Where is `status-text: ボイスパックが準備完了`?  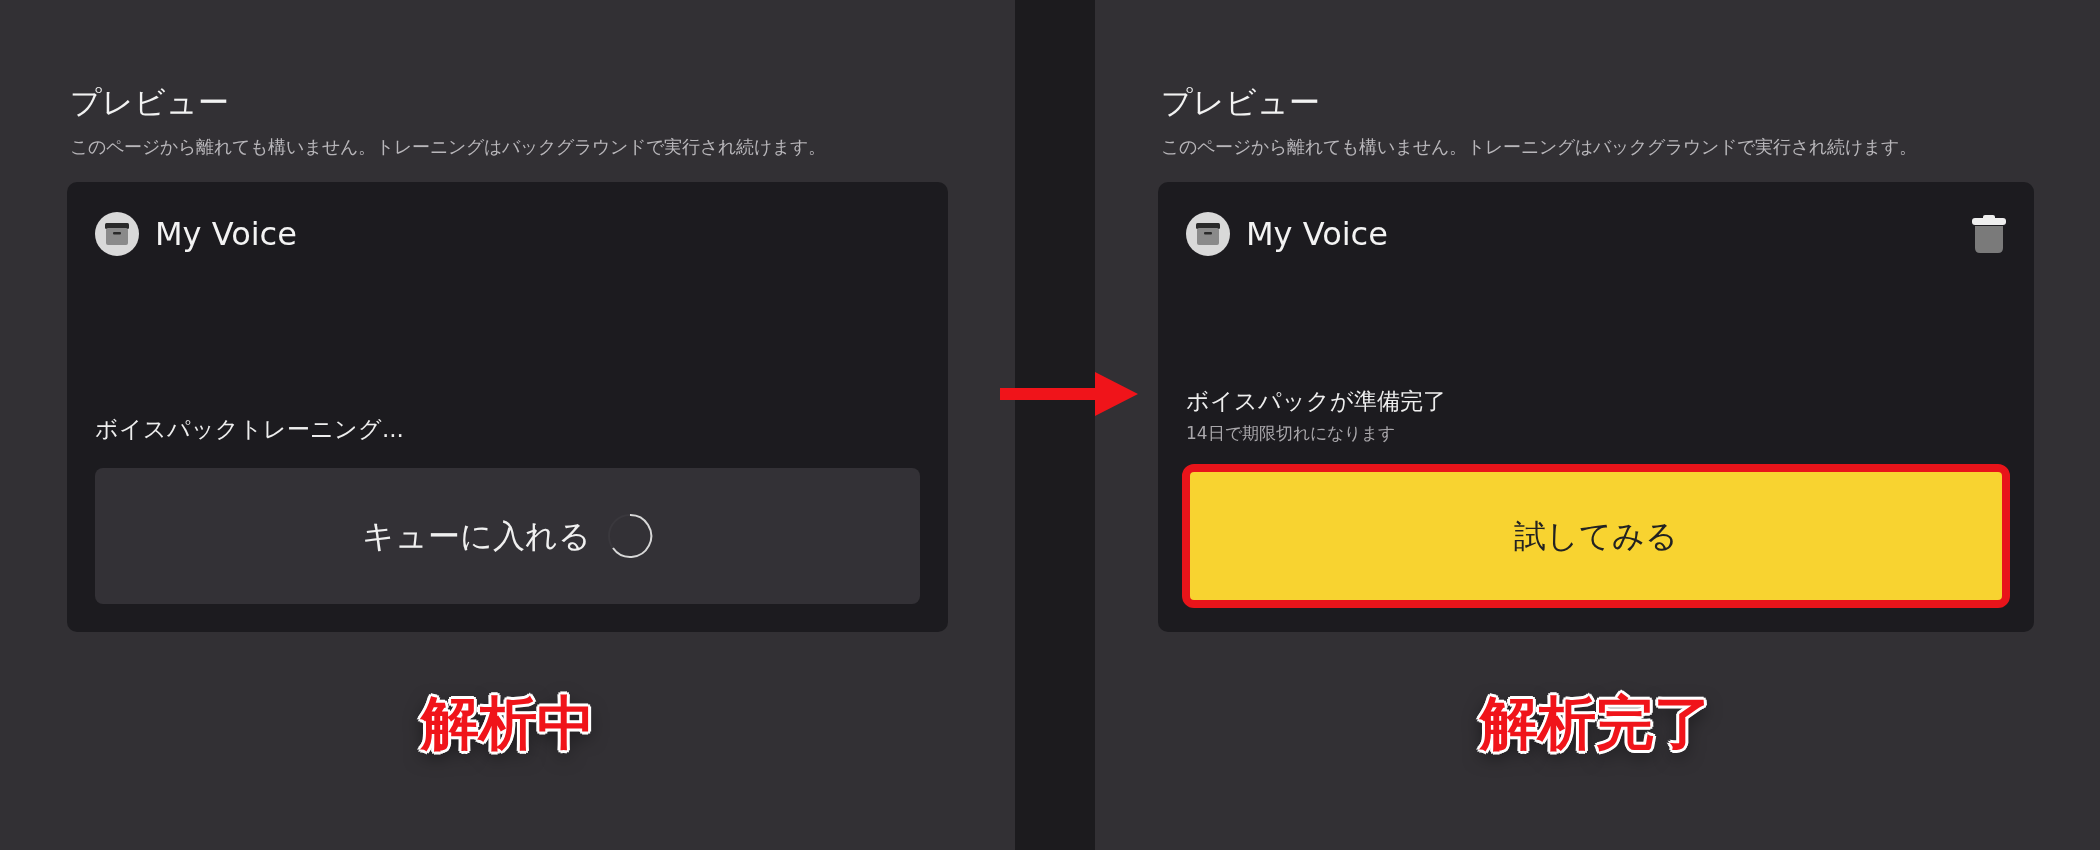
status-text: ボイスパックが準備完了 is located at coordinates (1316, 402).